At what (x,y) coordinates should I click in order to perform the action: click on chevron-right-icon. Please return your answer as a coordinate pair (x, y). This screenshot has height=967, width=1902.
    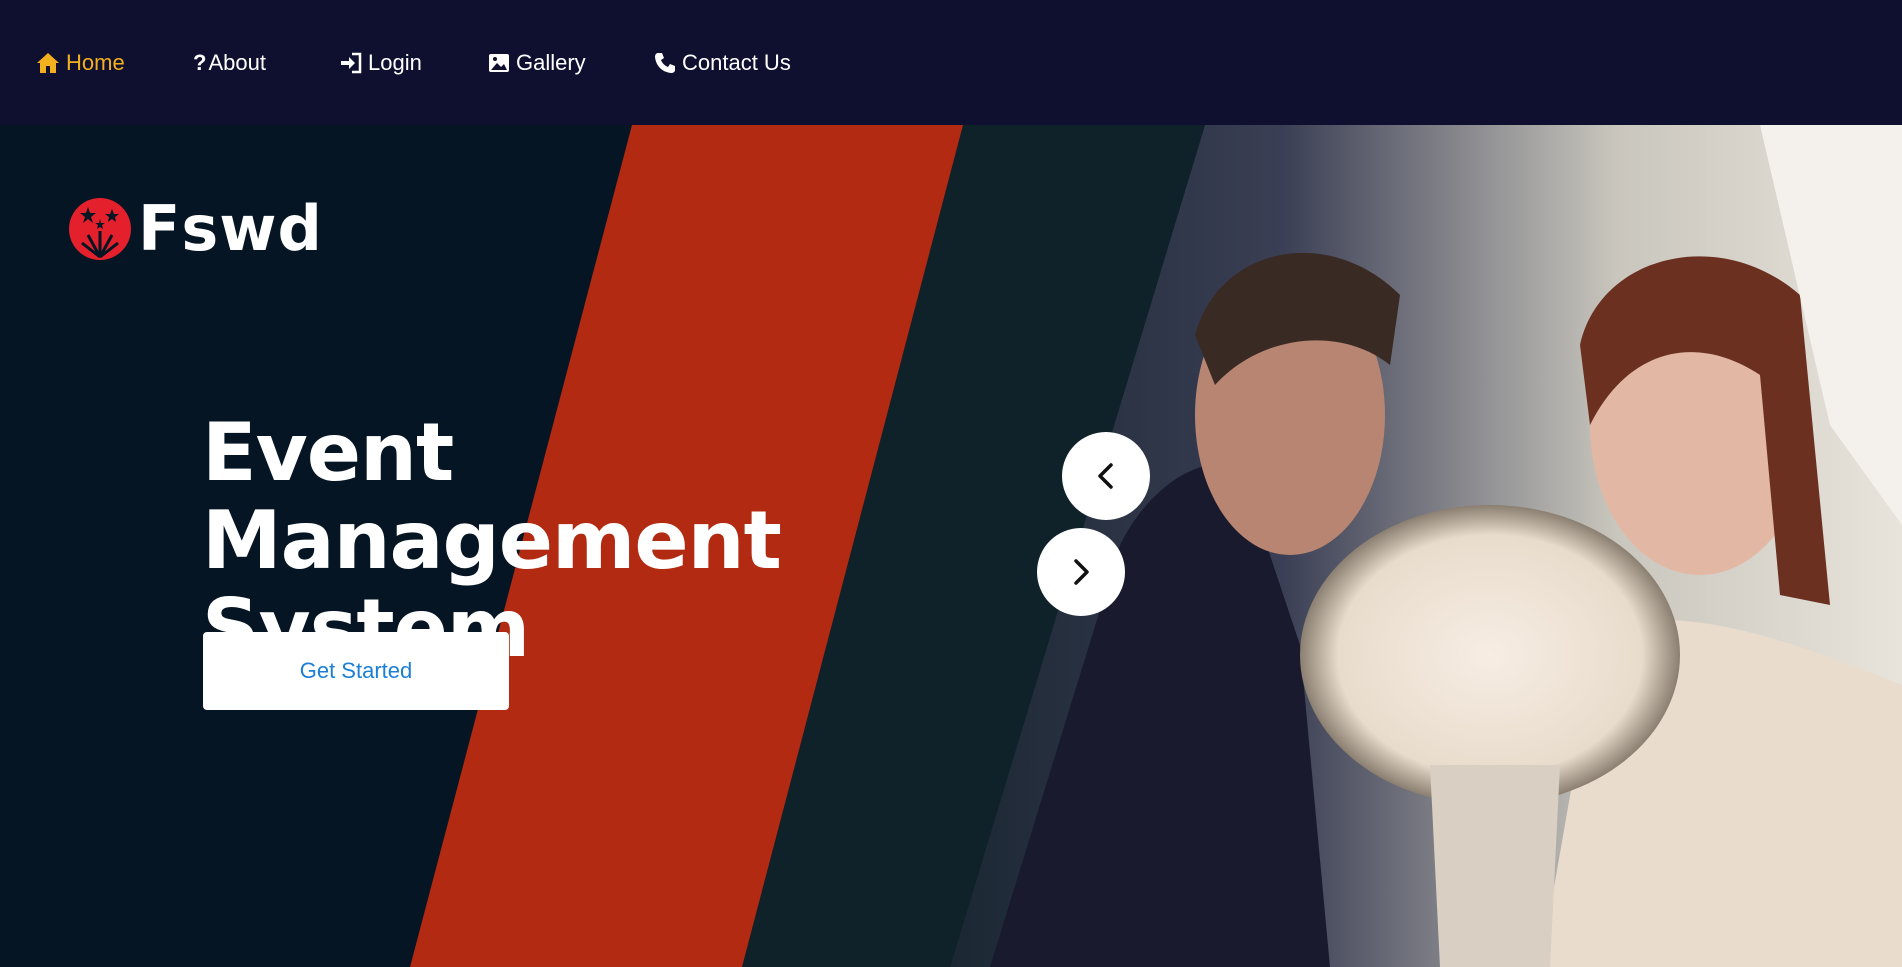
    Looking at the image, I should click on (1081, 572).